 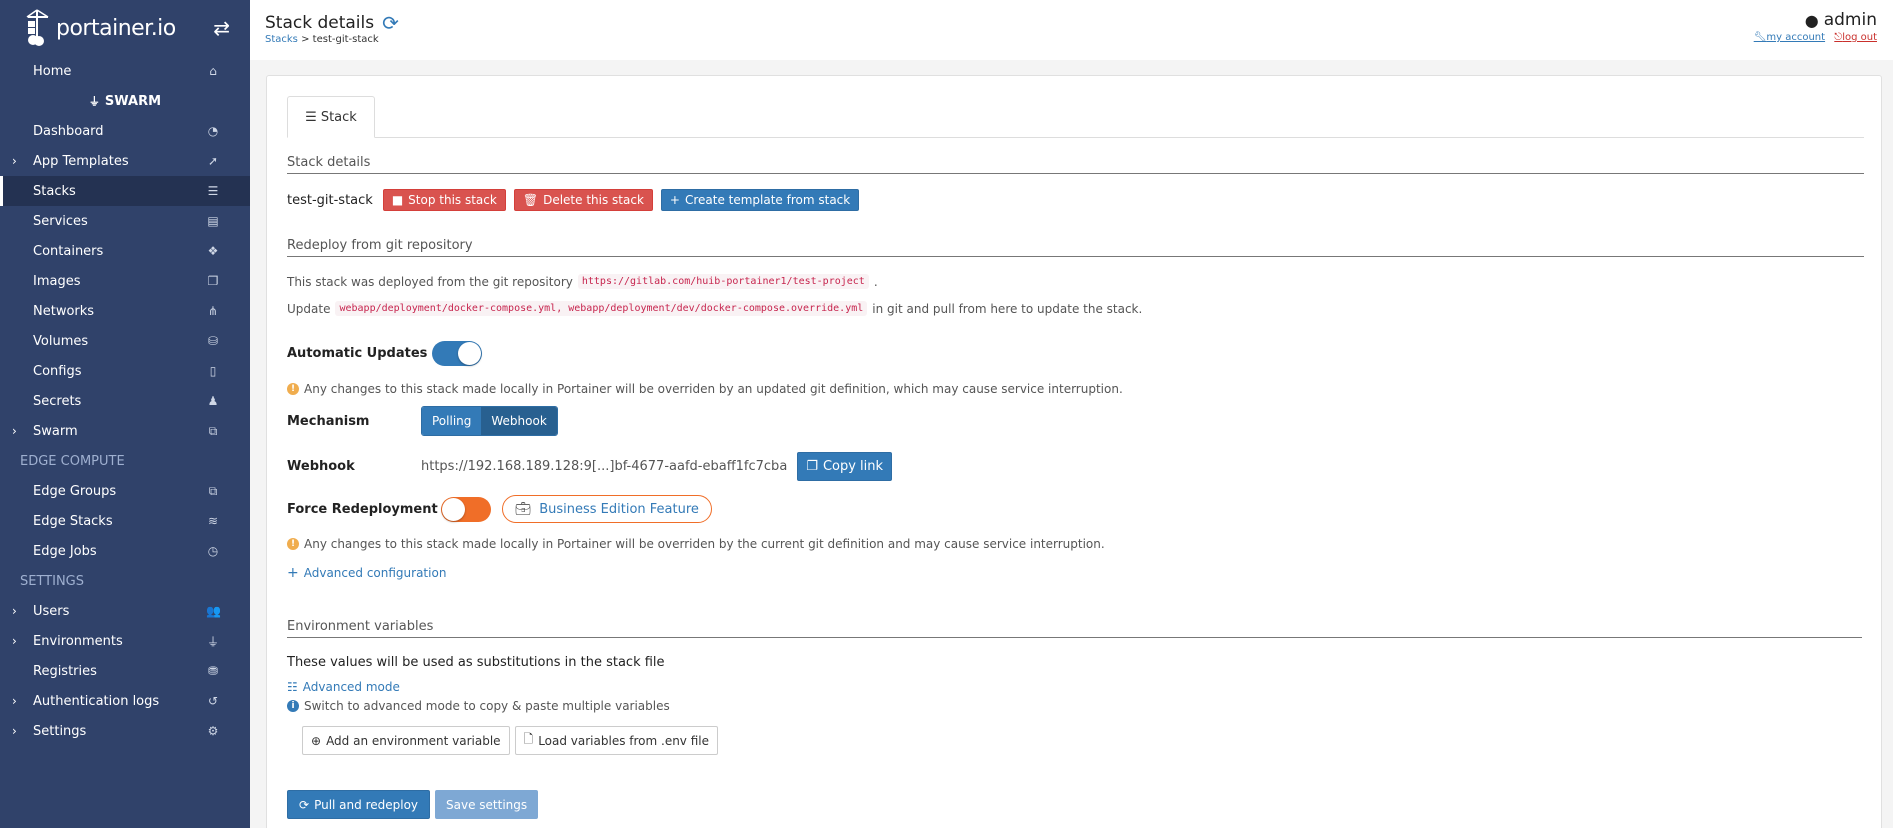 I want to click on auto-updates-toggle, so click(x=457, y=353).